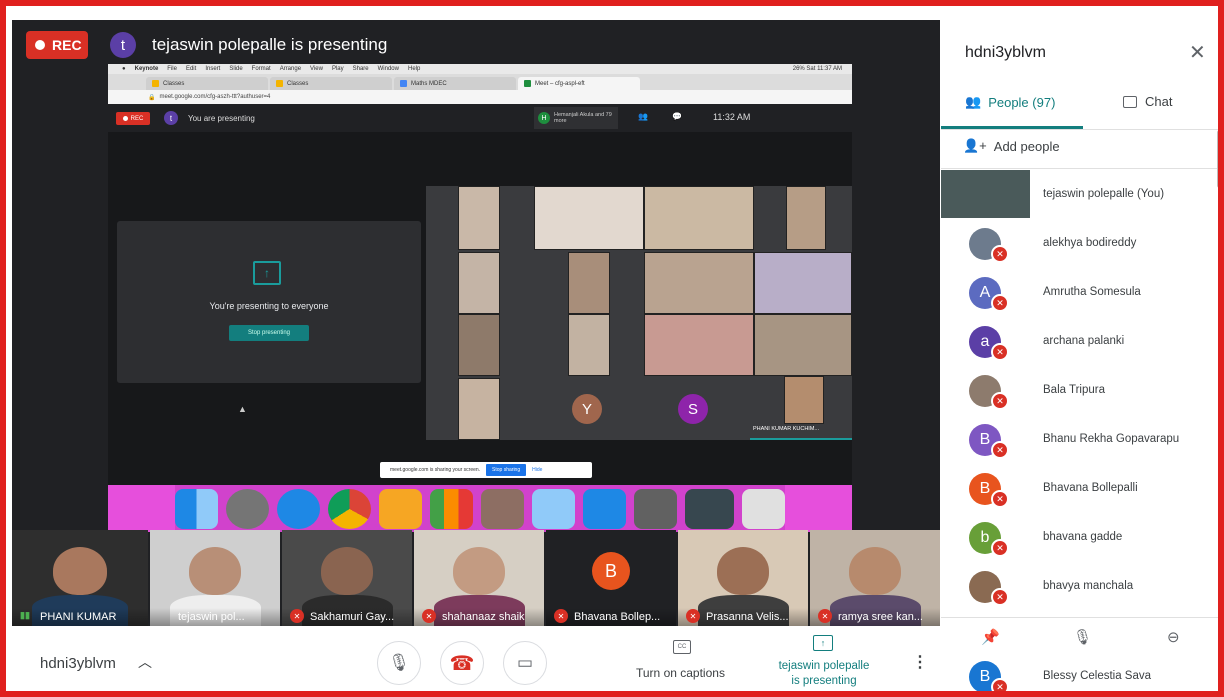  What do you see at coordinates (990, 637) in the screenshot?
I see `pin-icon: 📌` at bounding box center [990, 637].